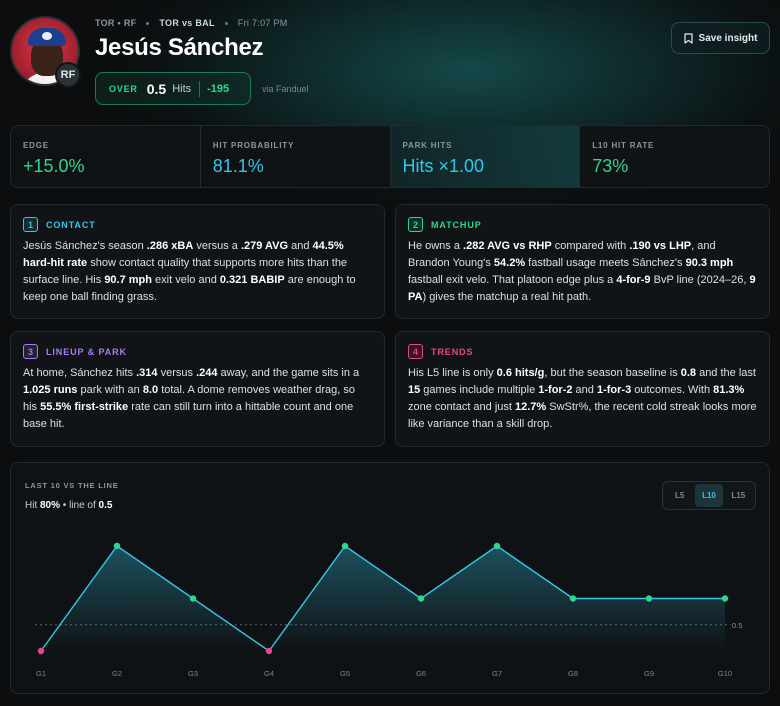 Image resolution: width=780 pixels, height=706 pixels. What do you see at coordinates (71, 224) in the screenshot?
I see `card-title: CONTACT` at bounding box center [71, 224].